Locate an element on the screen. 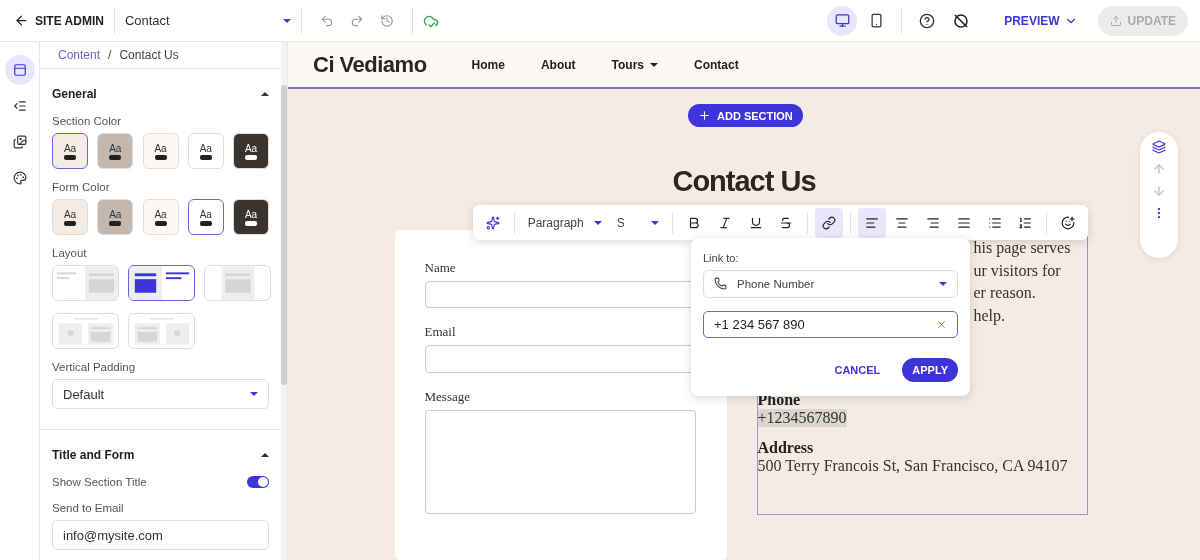 This screenshot has width=1200, height=560. layout-icon is located at coordinates (19, 70).